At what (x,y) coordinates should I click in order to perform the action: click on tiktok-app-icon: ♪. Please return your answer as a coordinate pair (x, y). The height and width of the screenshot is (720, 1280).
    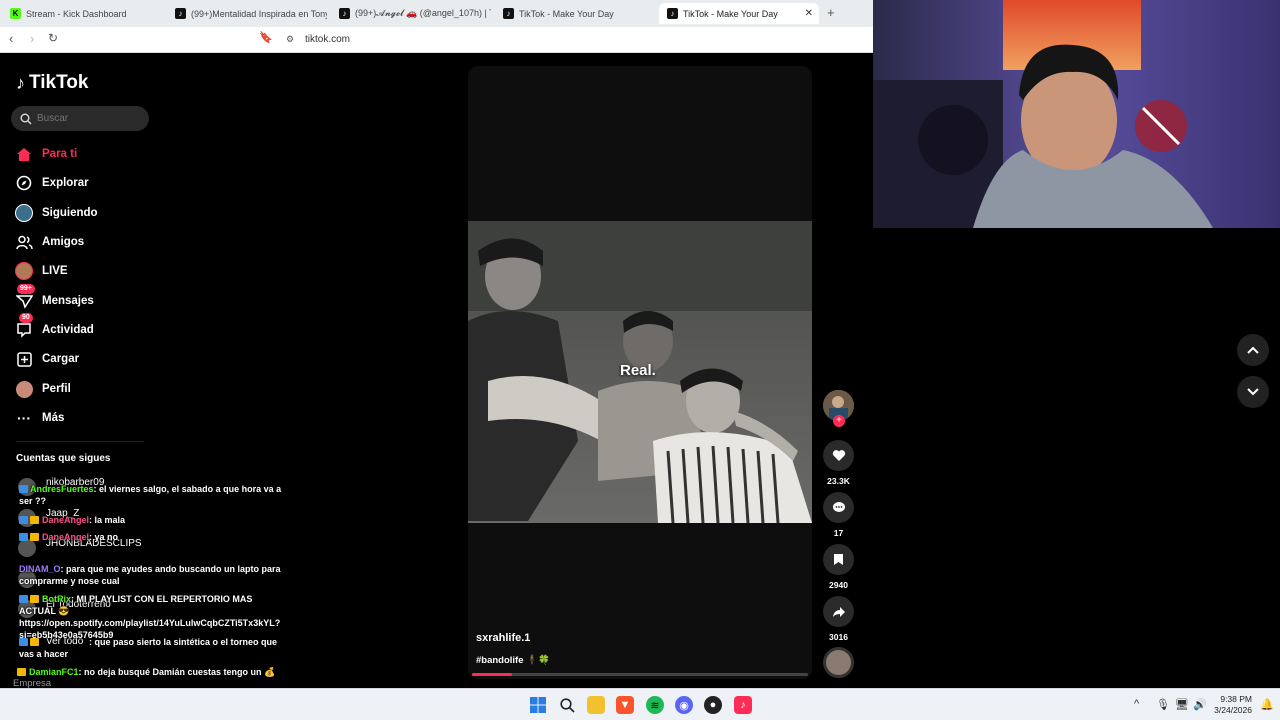
    Looking at the image, I should click on (743, 705).